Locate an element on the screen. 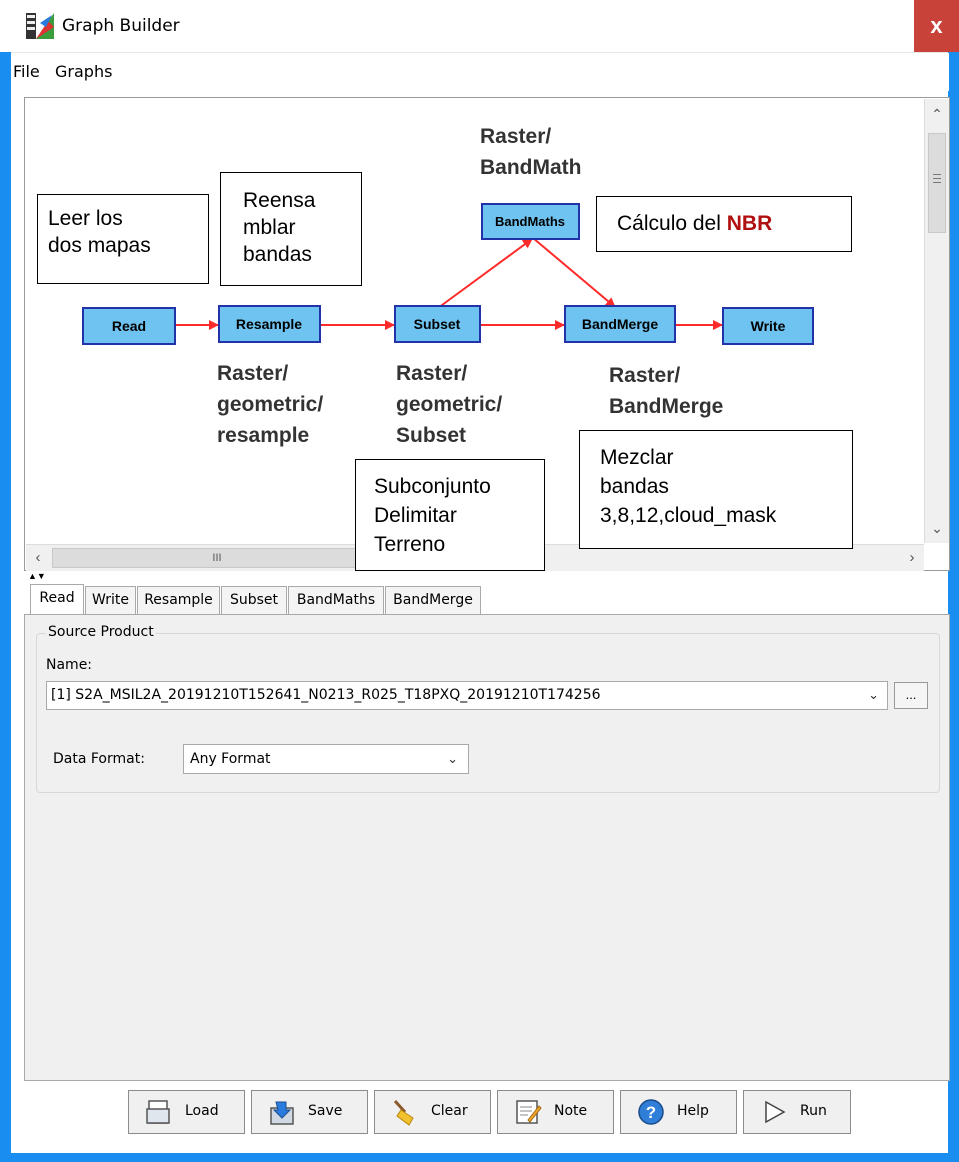  note-bandmerge: Mezclar bandas 3,8,12,cloud_mask is located at coordinates (716, 489).